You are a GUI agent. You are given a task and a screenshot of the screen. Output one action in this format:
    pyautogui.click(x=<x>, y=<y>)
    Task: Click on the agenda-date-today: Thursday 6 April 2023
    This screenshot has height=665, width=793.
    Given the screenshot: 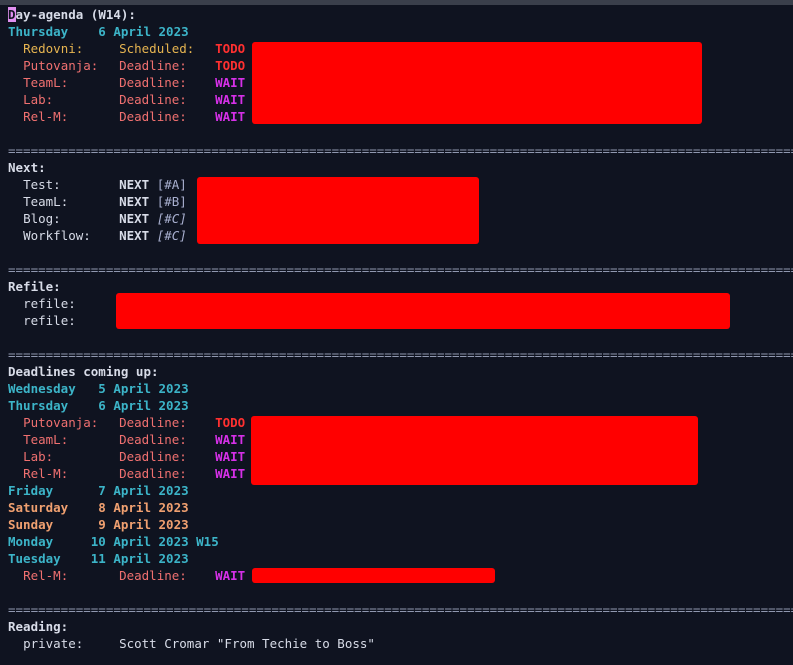 What is the action you would take?
    pyautogui.click(x=98, y=31)
    